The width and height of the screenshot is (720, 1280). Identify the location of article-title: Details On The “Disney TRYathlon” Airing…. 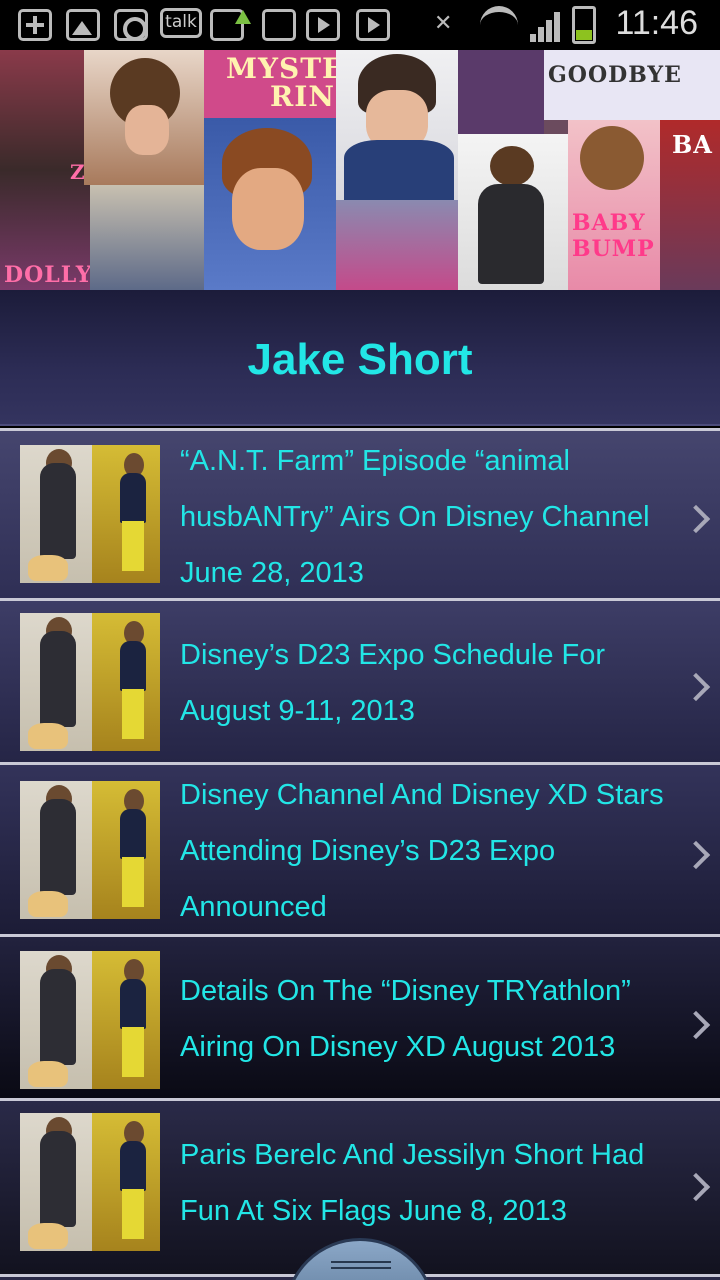
(405, 1019).